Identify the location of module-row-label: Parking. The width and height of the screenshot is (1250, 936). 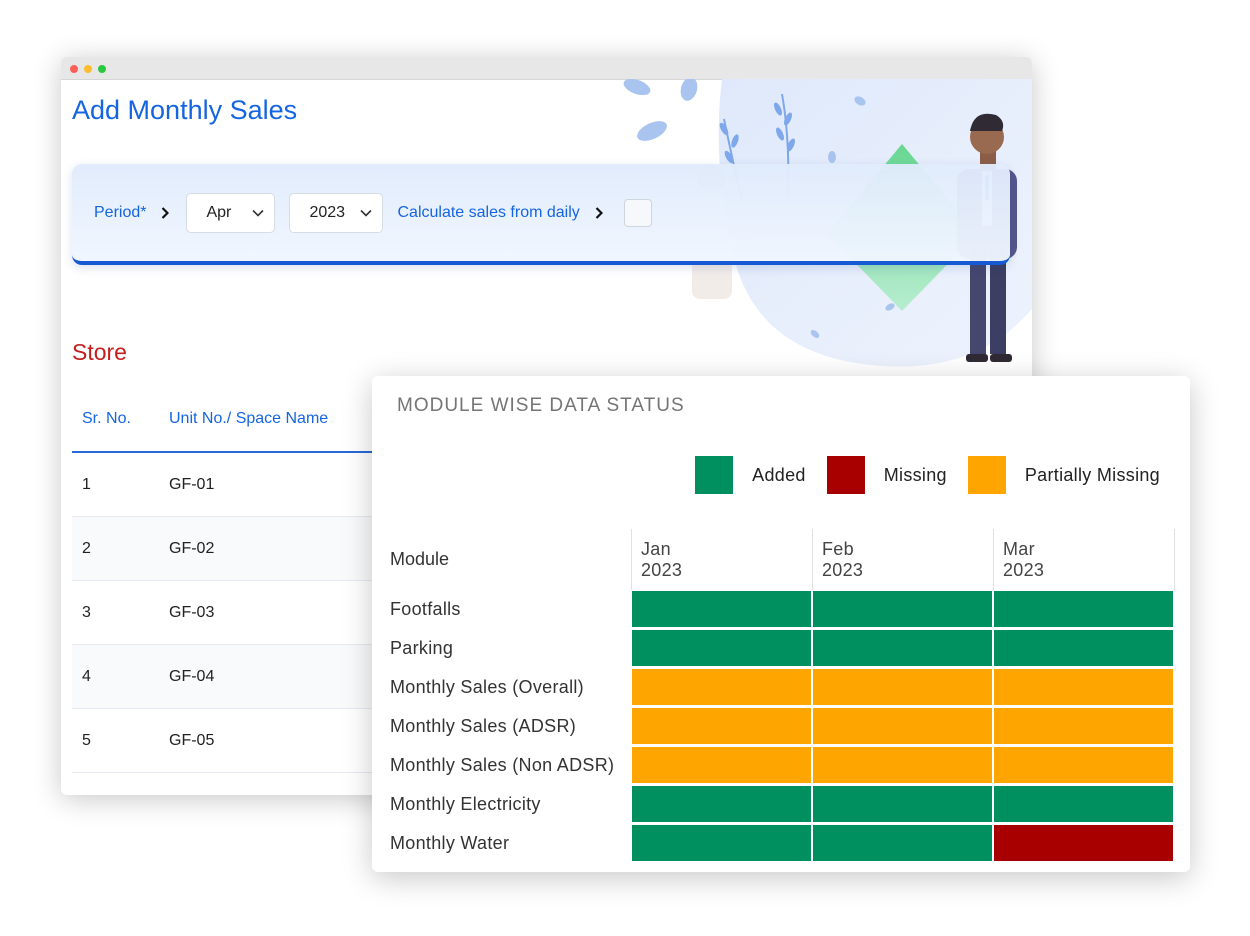
(422, 648).